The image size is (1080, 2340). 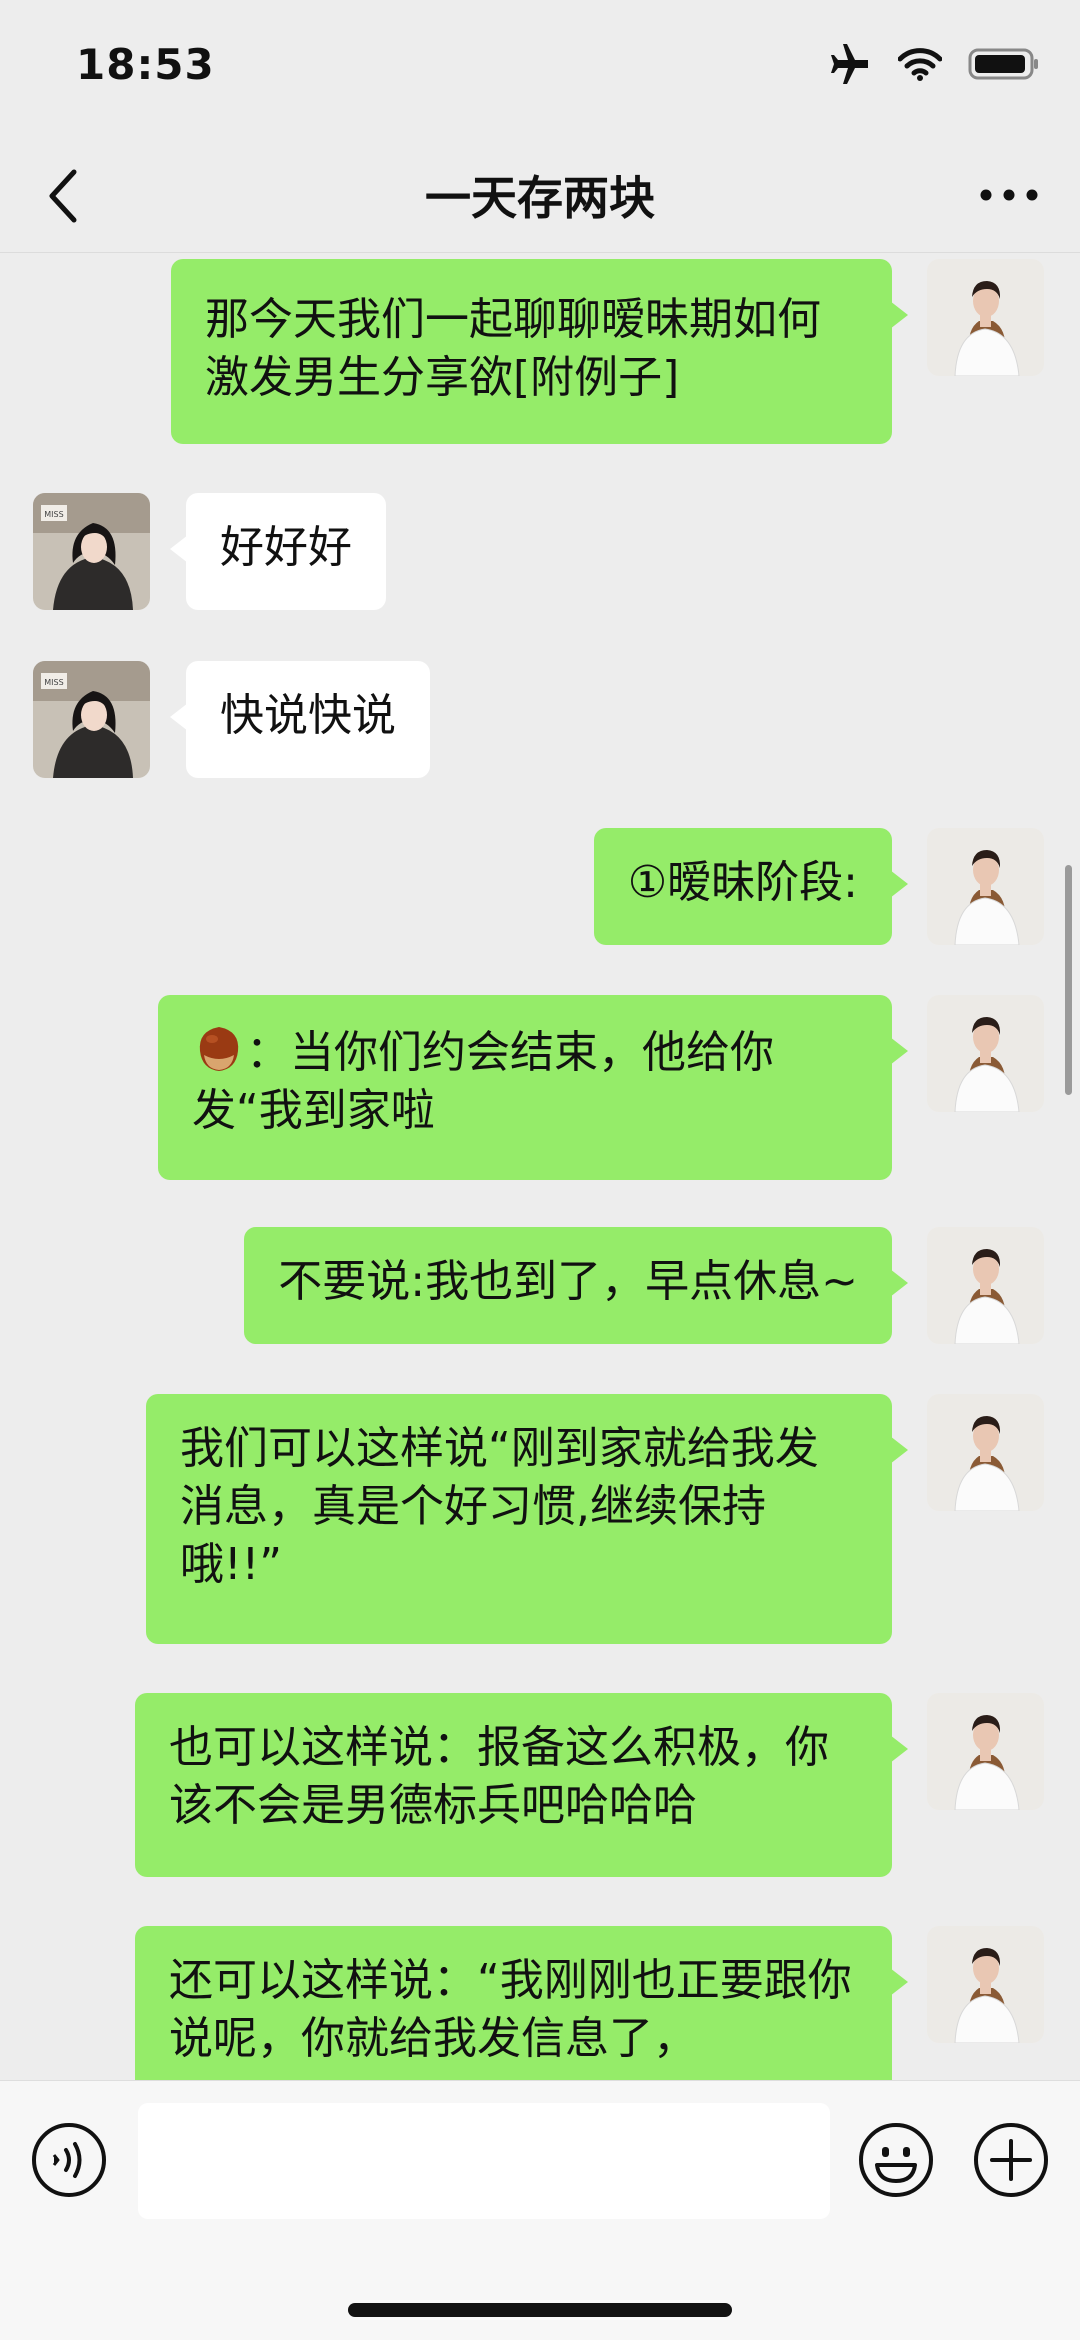 I want to click on message-bubble: 快说快说, so click(x=300, y=719).